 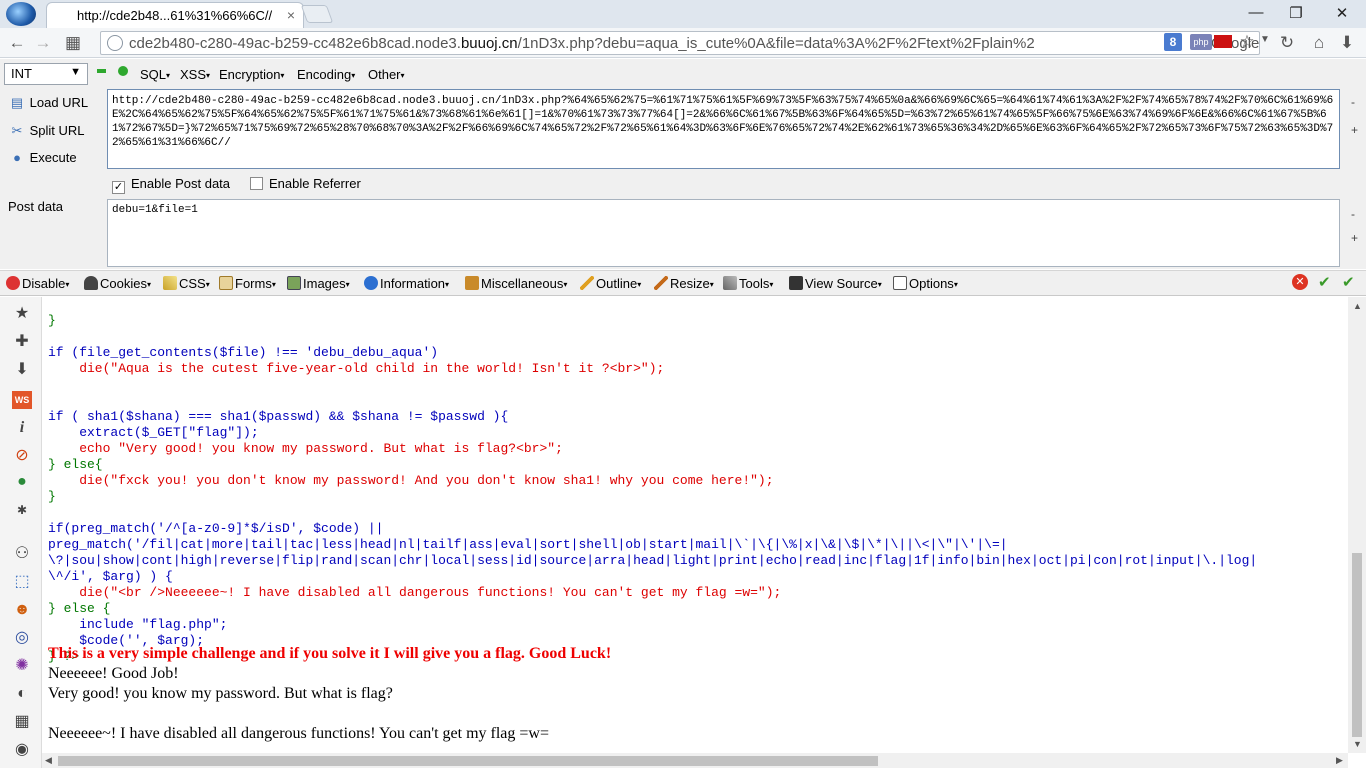 What do you see at coordinates (1296, 13) in the screenshot?
I see `maximize-button: ❐` at bounding box center [1296, 13].